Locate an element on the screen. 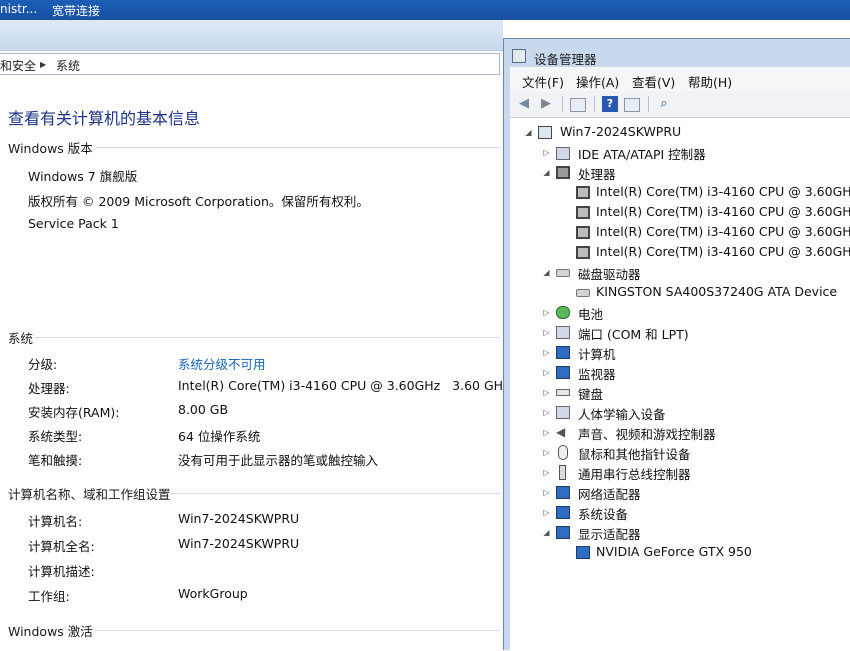  ide-controller-icon is located at coordinates (563, 153).